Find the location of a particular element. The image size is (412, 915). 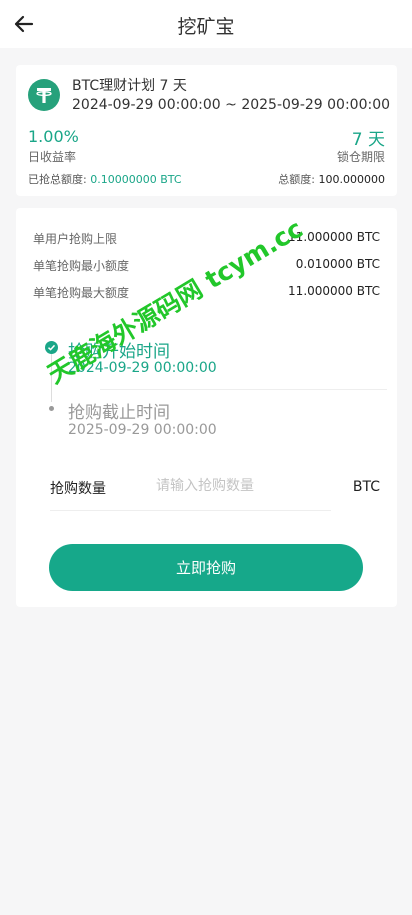

daily-rate-value: 1.00% is located at coordinates (53, 136).